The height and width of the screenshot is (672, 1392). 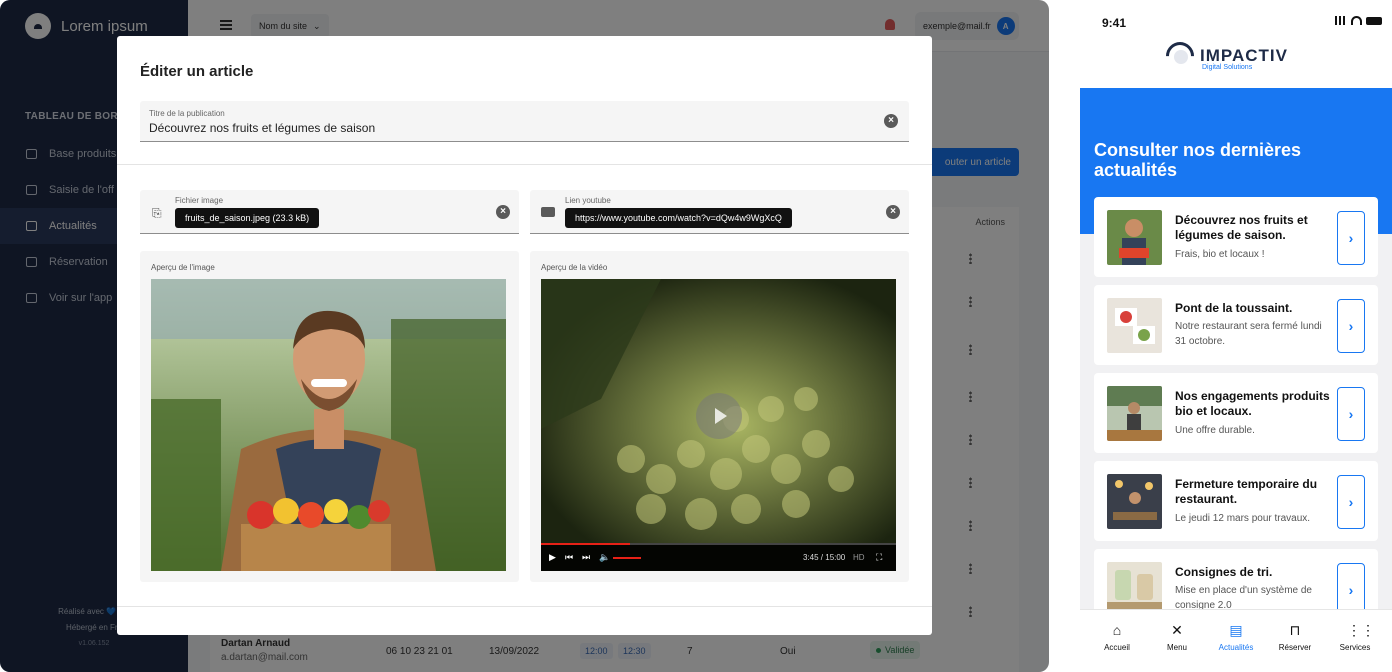 I want to click on tab-label: Actualités, so click(x=1236, y=647).